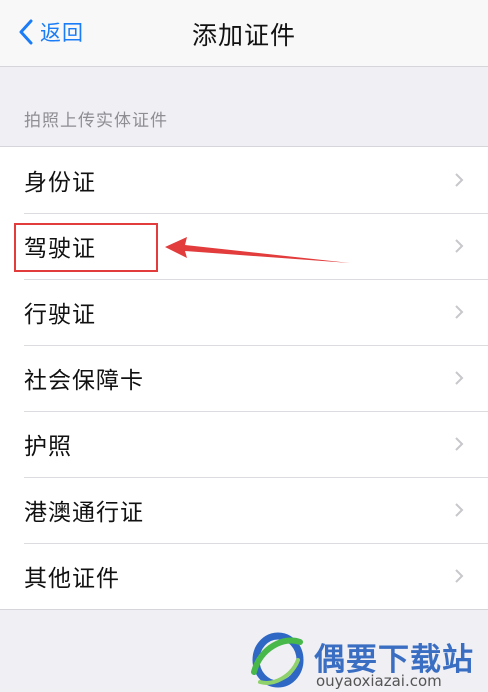 The height and width of the screenshot is (692, 488). I want to click on watermark: 偶要下载站 ouyaoxiazai.com, so click(366, 660).